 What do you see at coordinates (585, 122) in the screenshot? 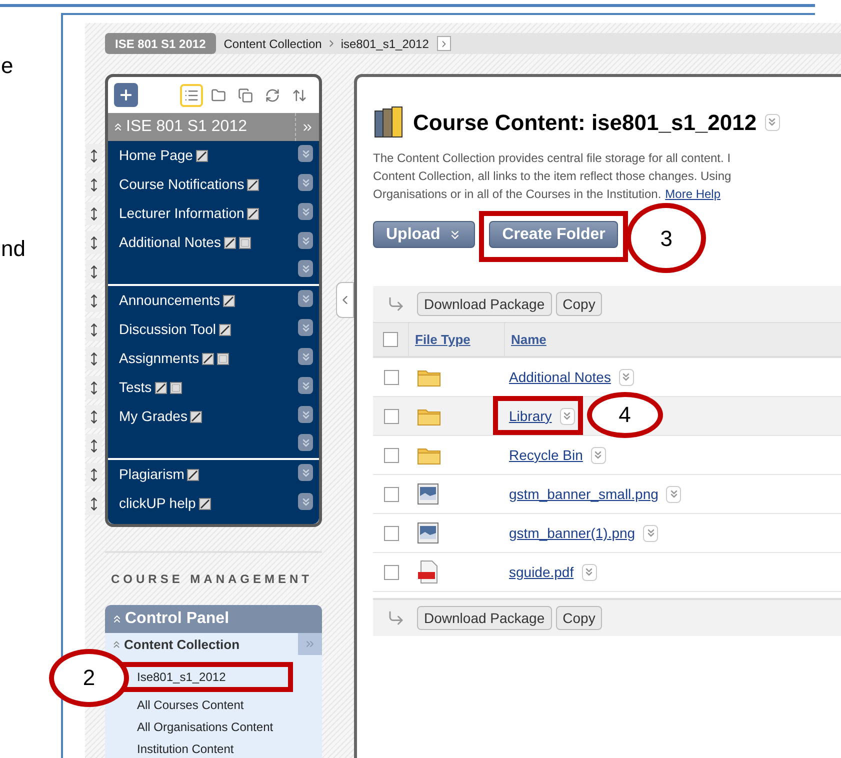
I see `page-title: Course Content: ise801_s1_2012` at bounding box center [585, 122].